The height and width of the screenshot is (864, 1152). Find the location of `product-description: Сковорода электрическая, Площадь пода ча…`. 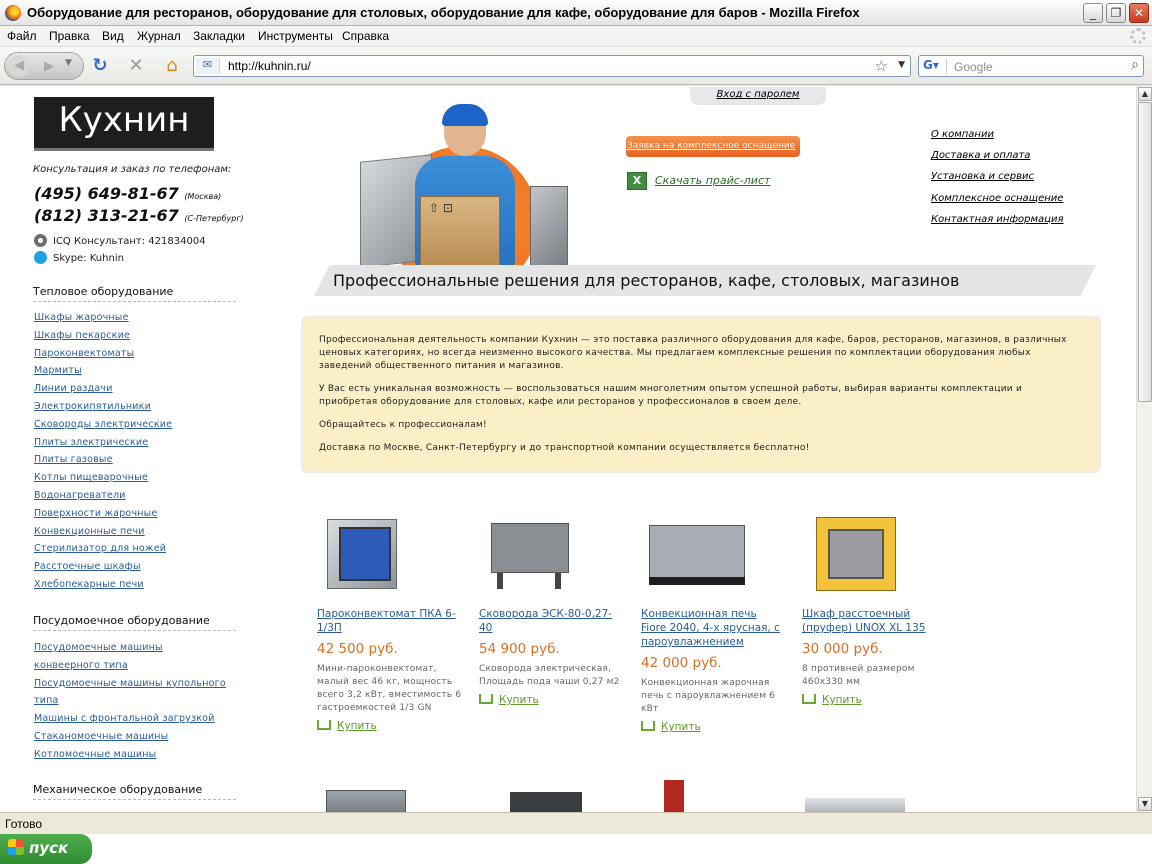

product-description: Сковорода электрическая, Площадь пода ча… is located at coordinates (549, 675).